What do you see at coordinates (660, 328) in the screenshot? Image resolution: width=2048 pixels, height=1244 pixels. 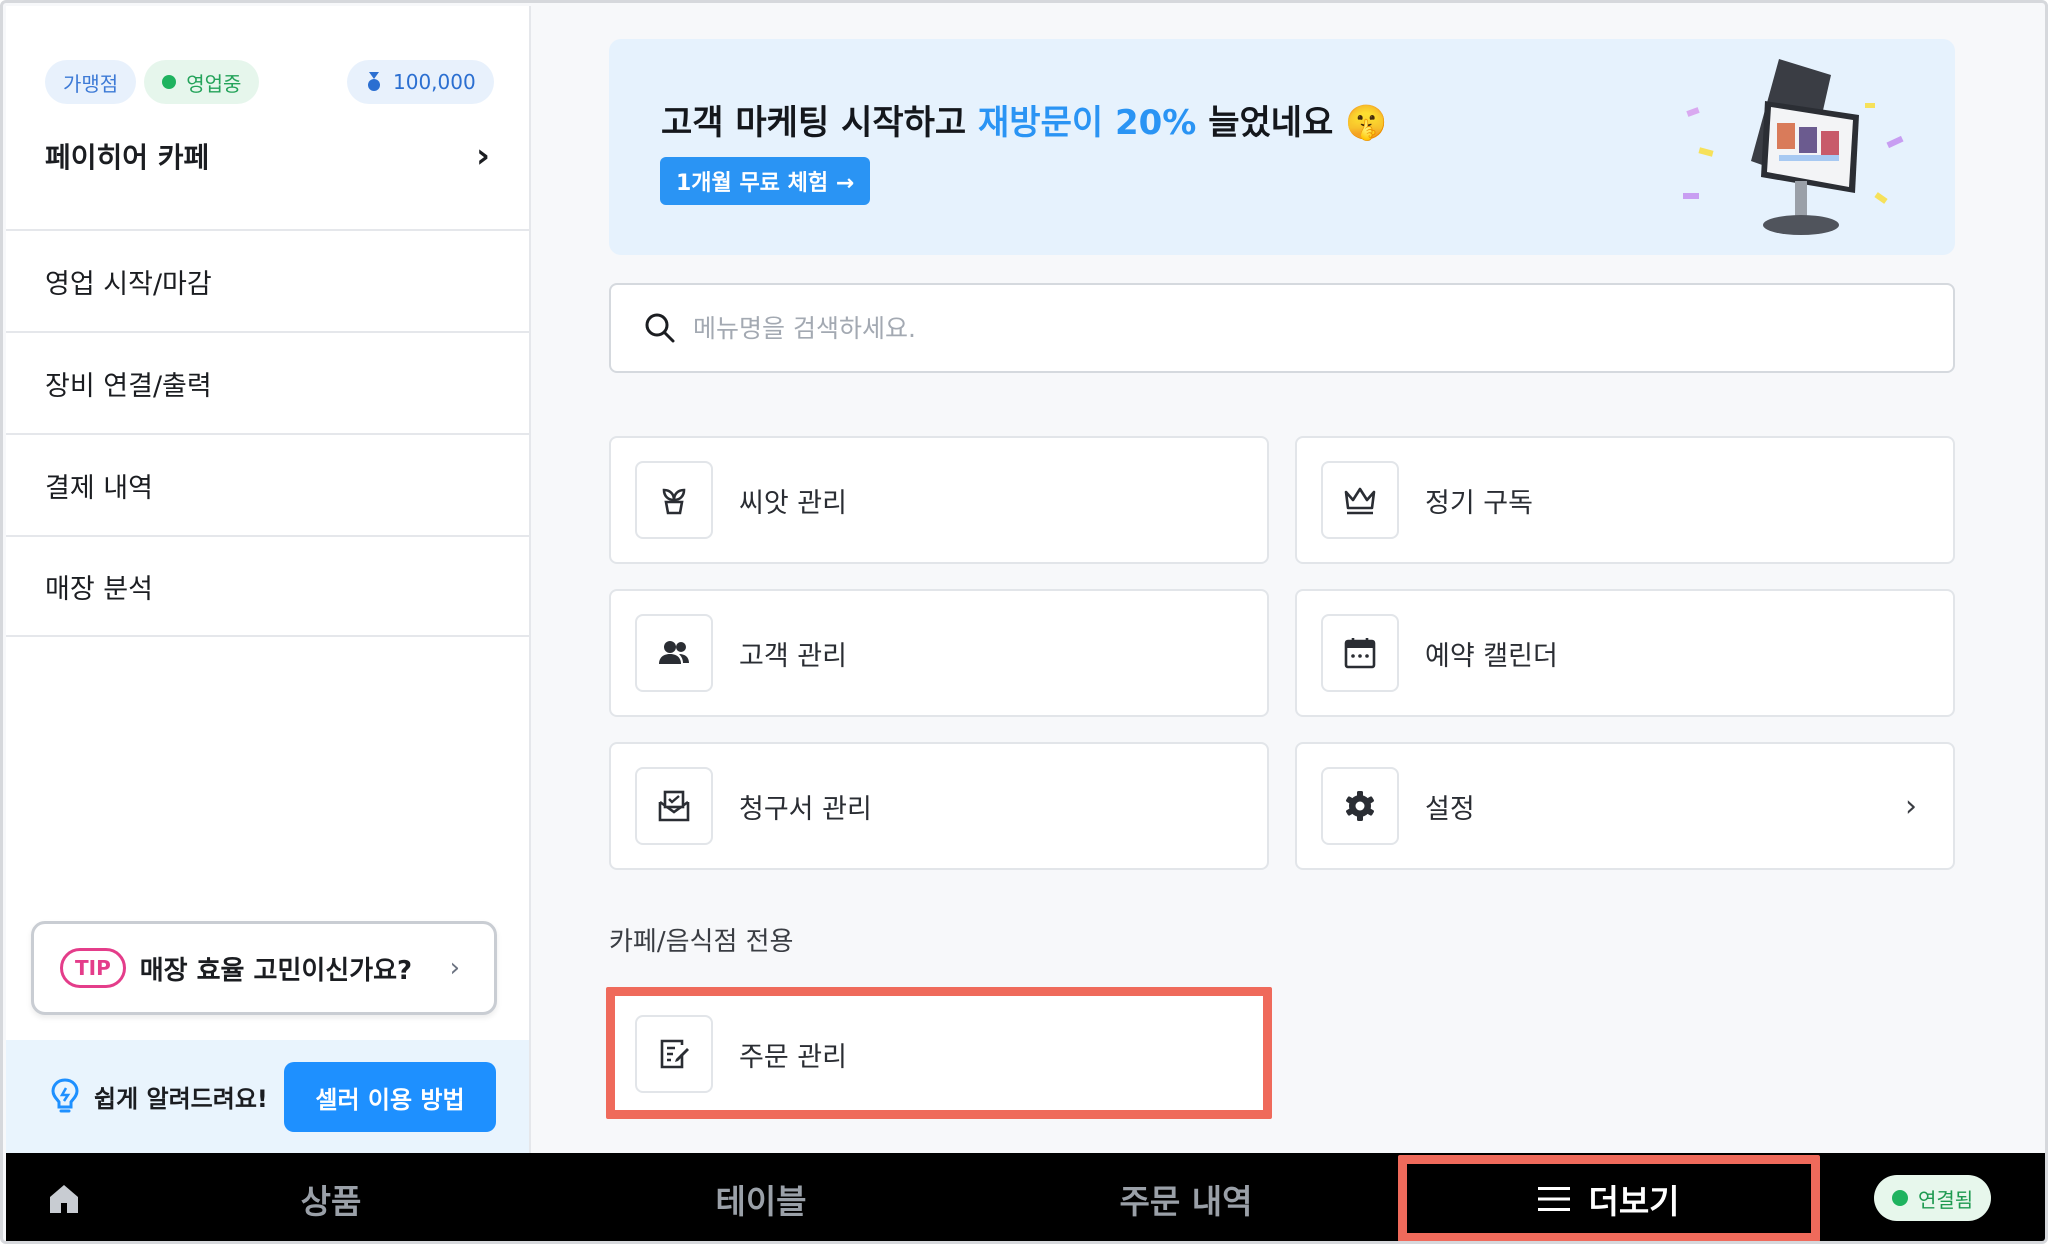 I see `search-icon` at bounding box center [660, 328].